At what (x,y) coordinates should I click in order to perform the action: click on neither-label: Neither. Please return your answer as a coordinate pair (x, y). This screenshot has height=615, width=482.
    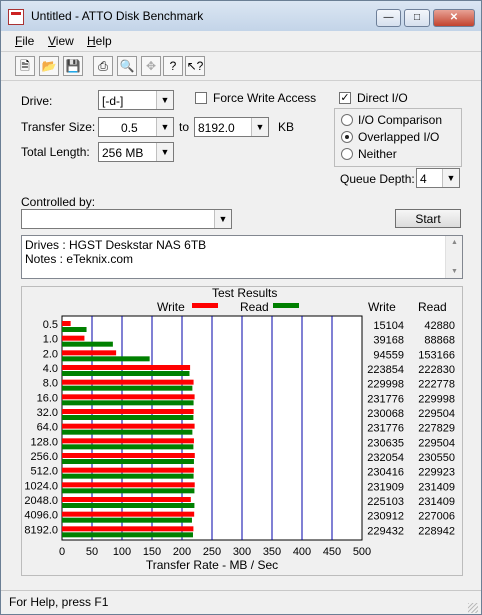
    Looking at the image, I should click on (377, 154).